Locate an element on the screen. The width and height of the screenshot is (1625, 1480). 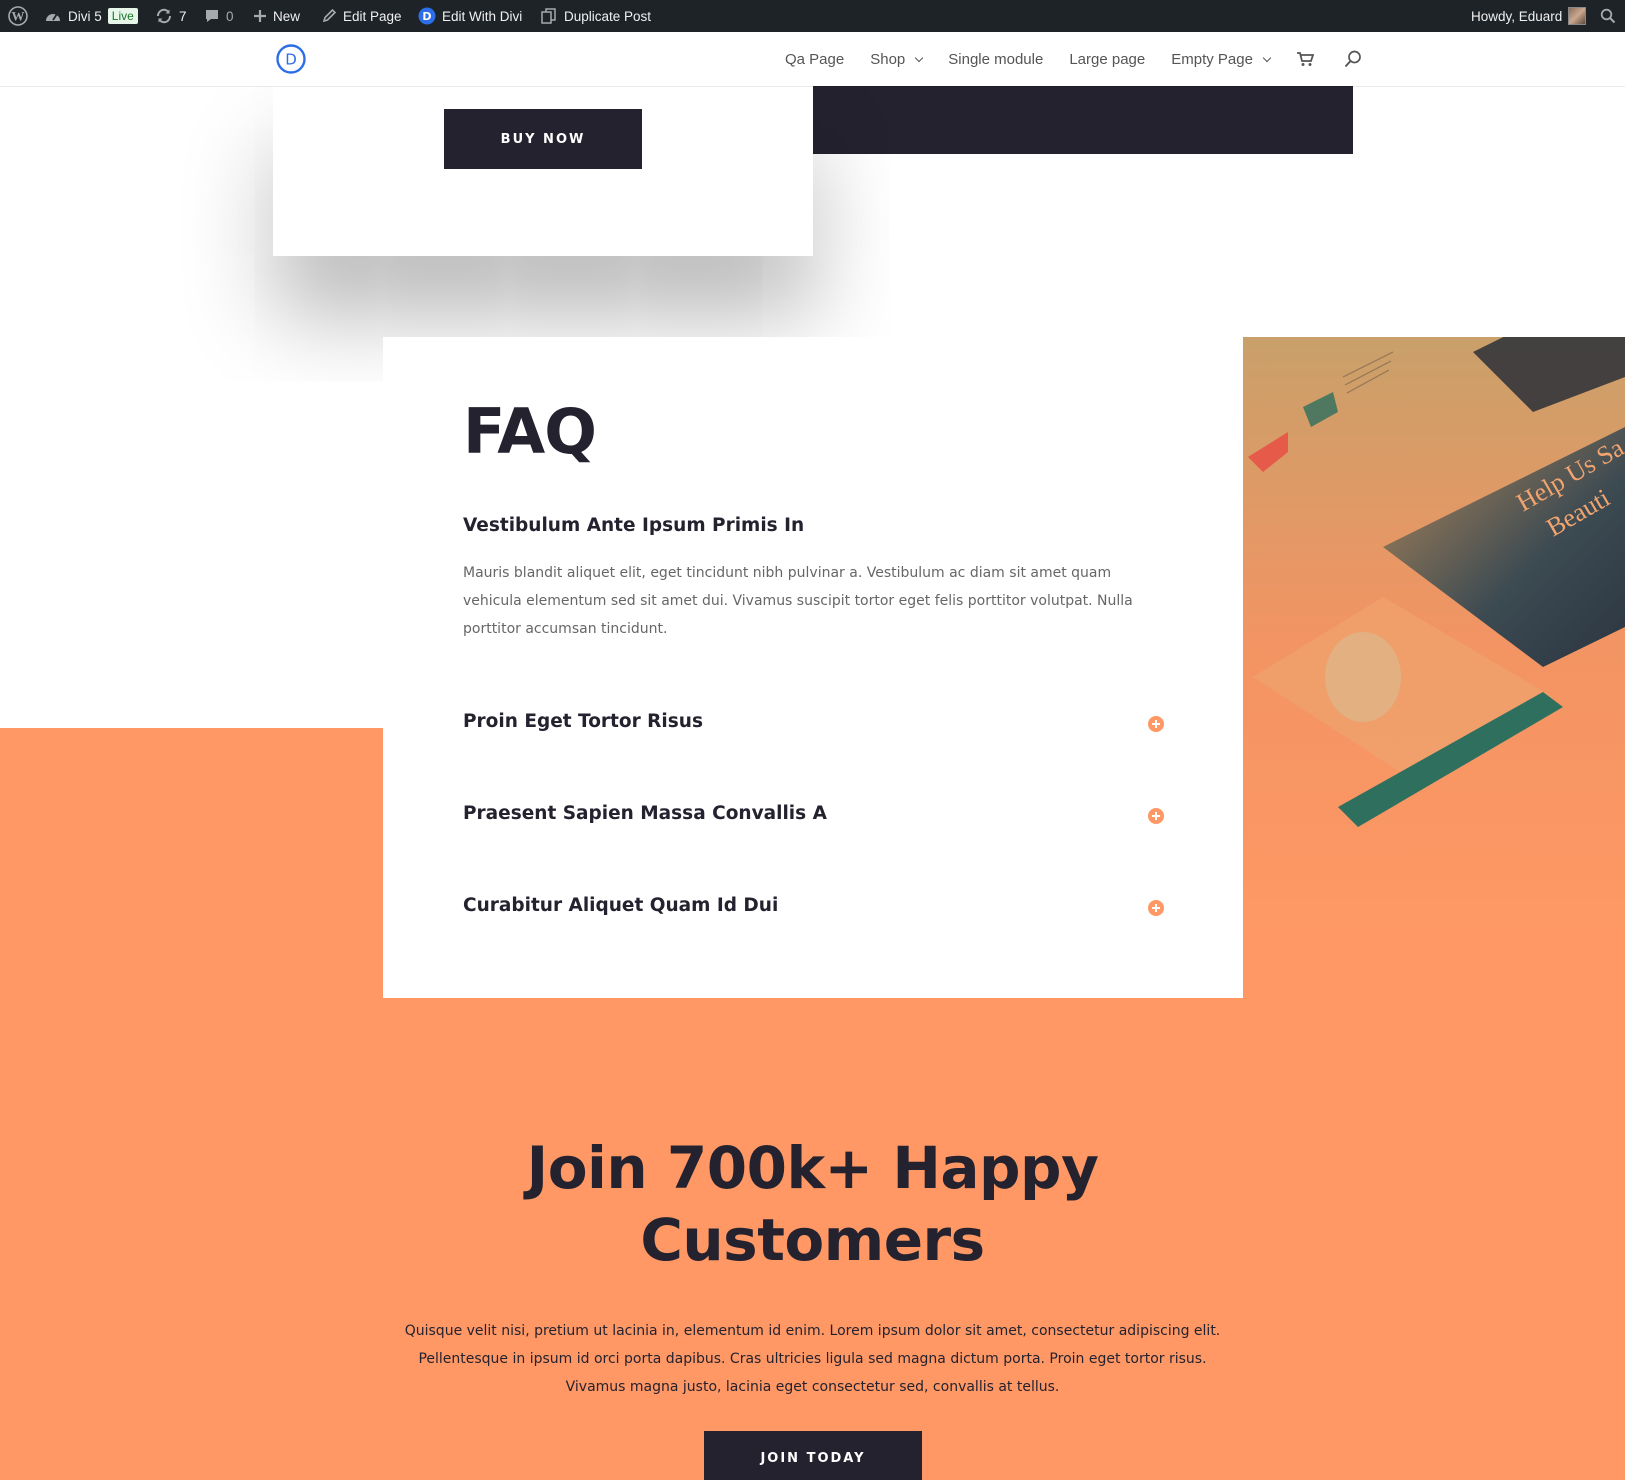
updates-icon is located at coordinates (164, 16).